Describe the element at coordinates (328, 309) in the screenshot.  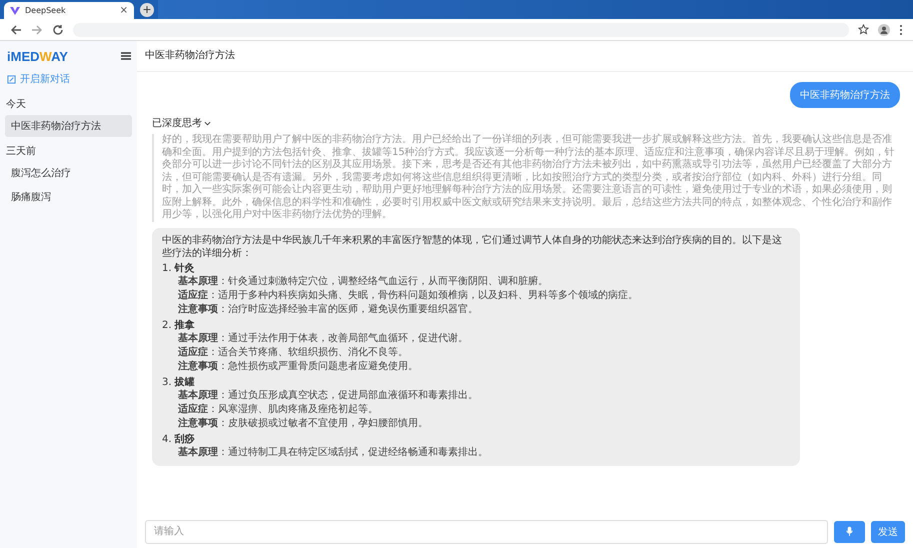
I see `answer-point: 注意事项：治疗时应选择经验丰富的医师，避免误伤重要组织器官。` at that location.